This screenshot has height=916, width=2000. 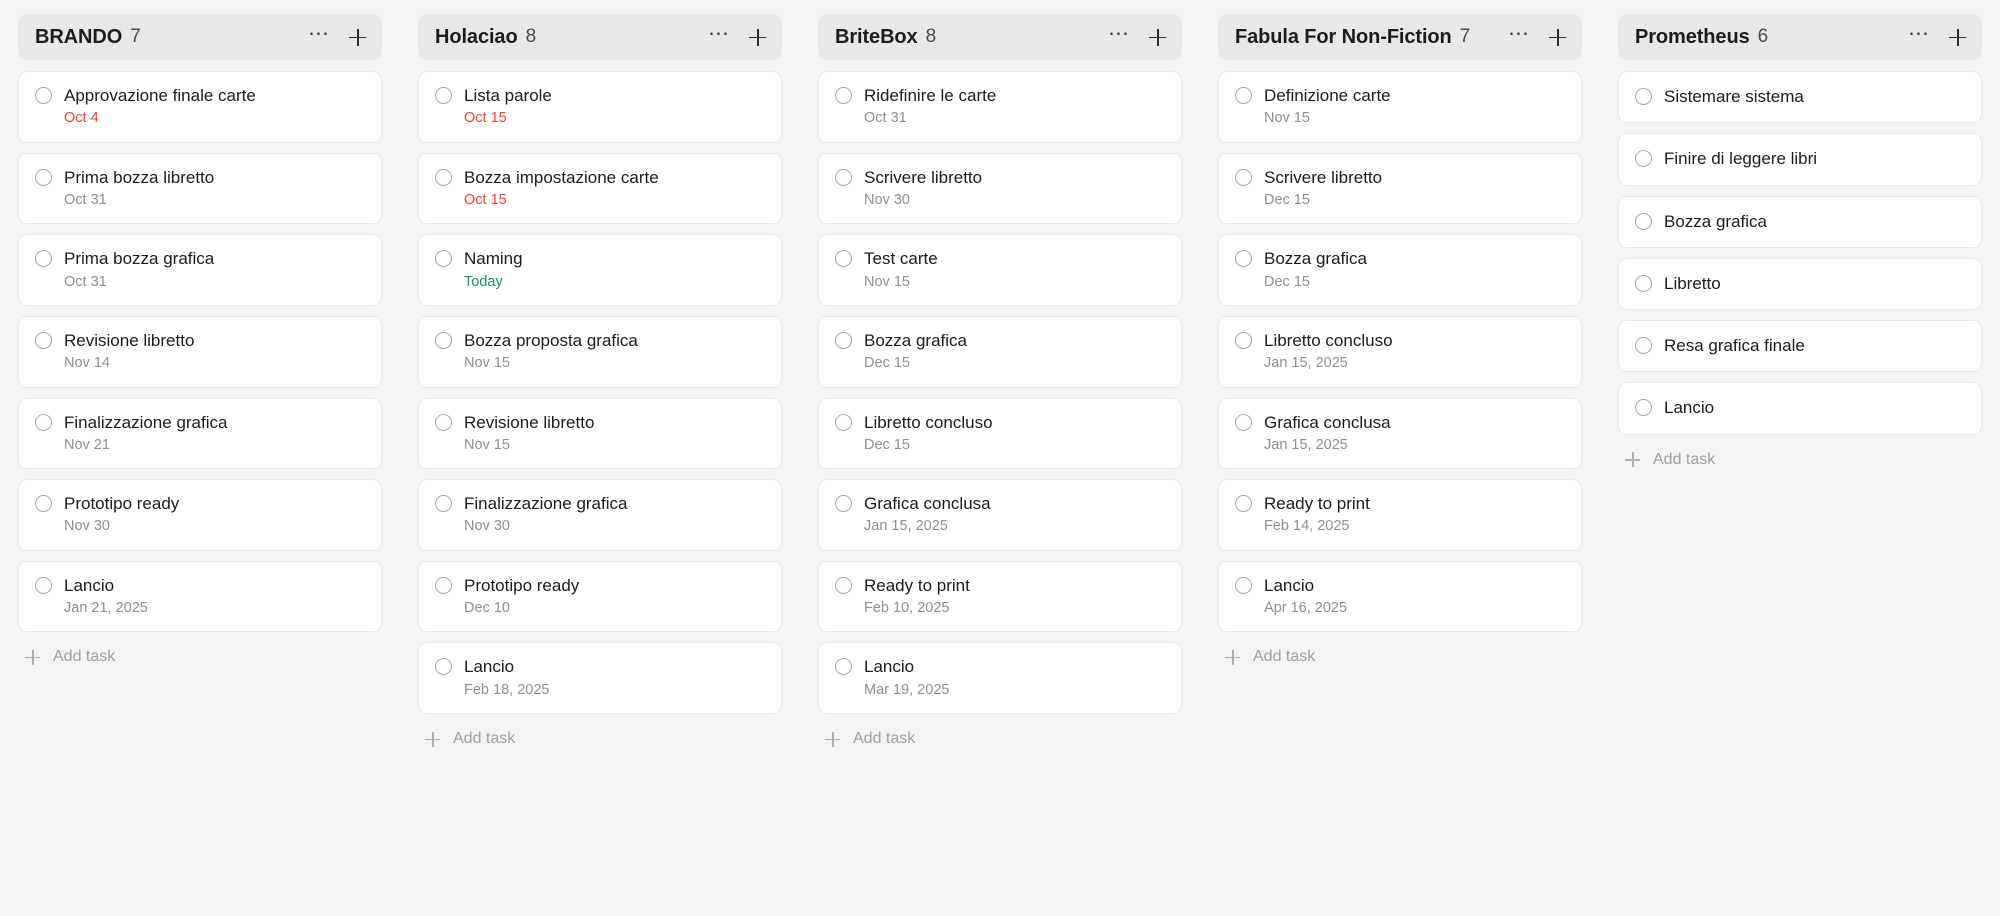 What do you see at coordinates (485, 118) in the screenshot?
I see `task-due-date: Oct 15` at bounding box center [485, 118].